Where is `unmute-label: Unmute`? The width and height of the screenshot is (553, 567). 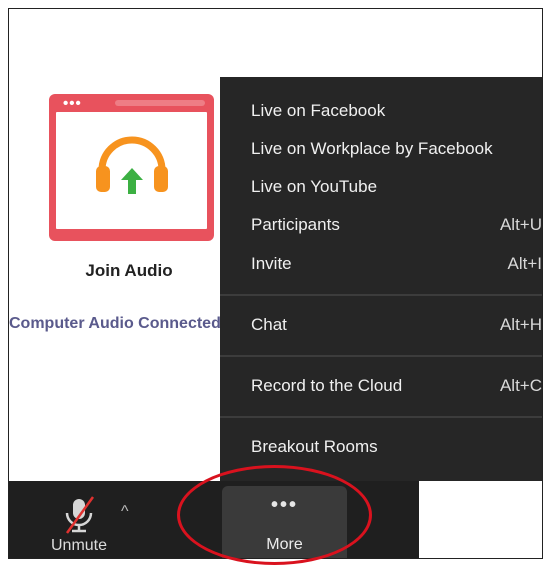
unmute-label: Unmute is located at coordinates (79, 545).